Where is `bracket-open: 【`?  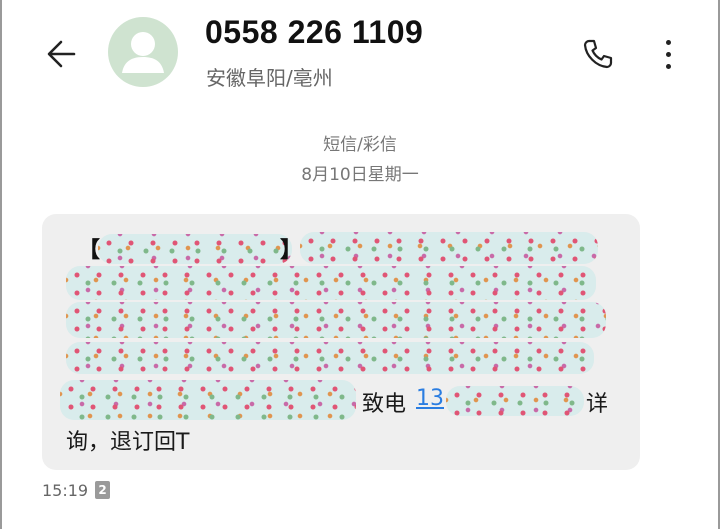
bracket-open: 【 is located at coordinates (89, 250).